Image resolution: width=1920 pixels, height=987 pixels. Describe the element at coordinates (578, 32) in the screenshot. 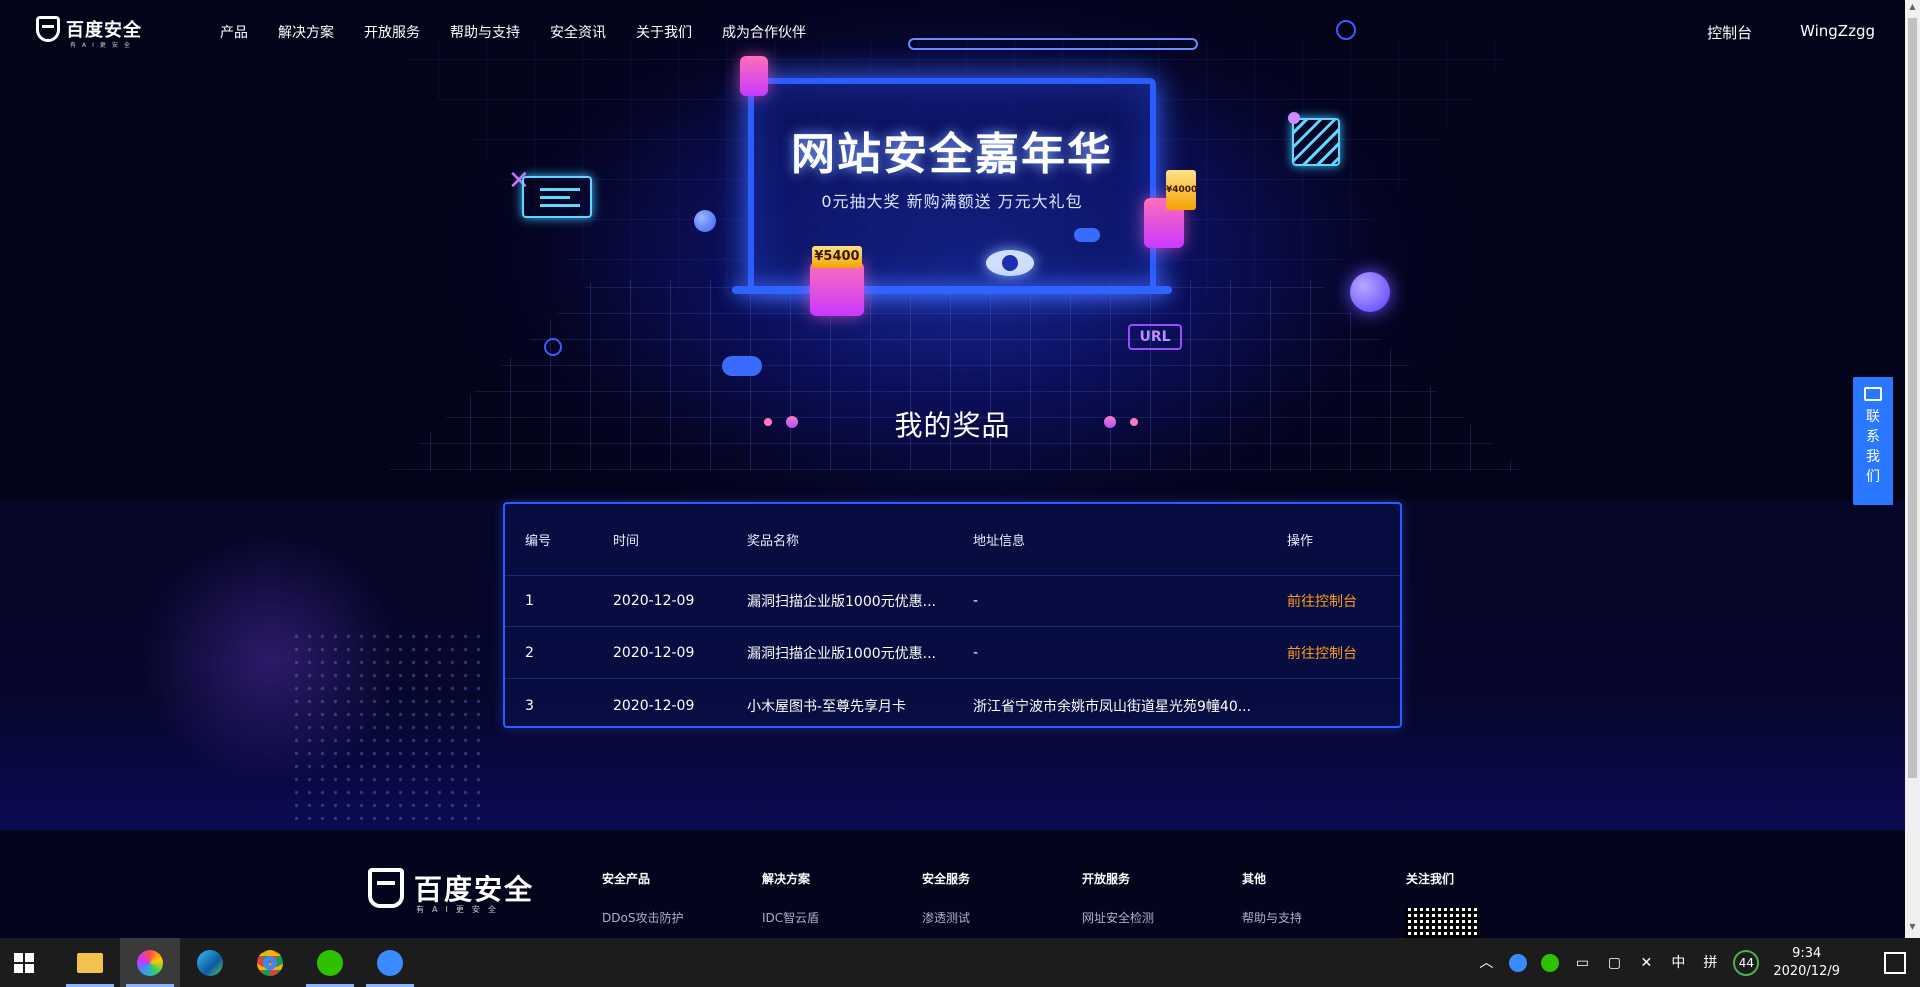

I see `nav-item-security-news: 安全资讯` at that location.